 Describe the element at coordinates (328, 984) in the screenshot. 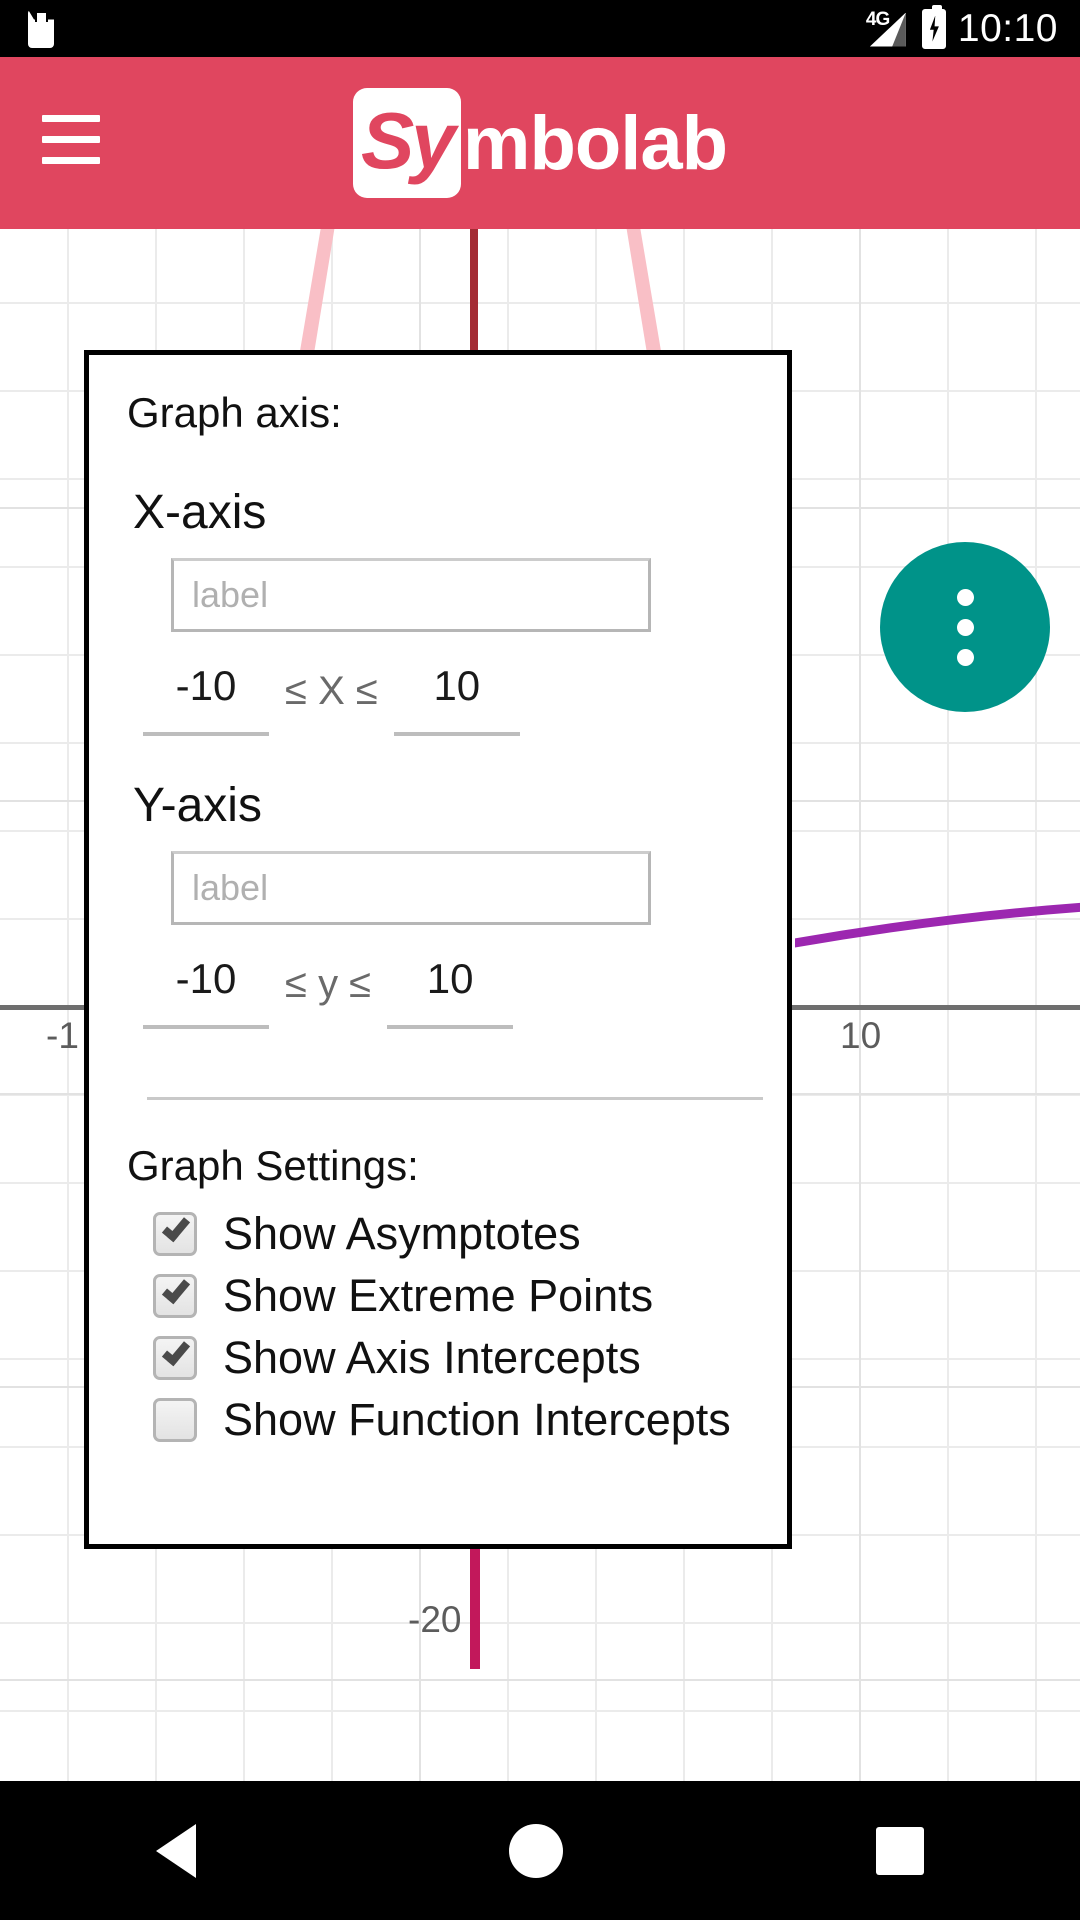

I see `y-axis-operator: ≤ y ≤` at that location.